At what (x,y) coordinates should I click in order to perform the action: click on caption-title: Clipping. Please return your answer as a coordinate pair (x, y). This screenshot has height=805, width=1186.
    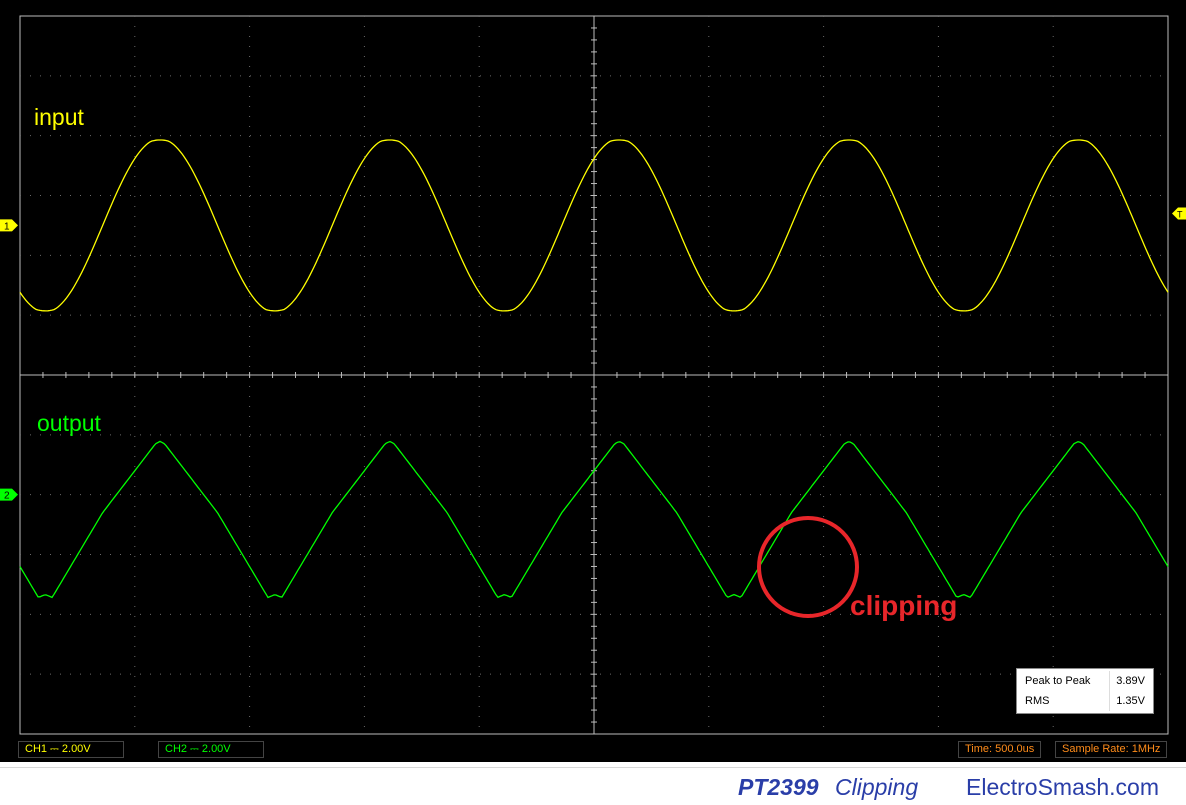
    Looking at the image, I should click on (877, 787).